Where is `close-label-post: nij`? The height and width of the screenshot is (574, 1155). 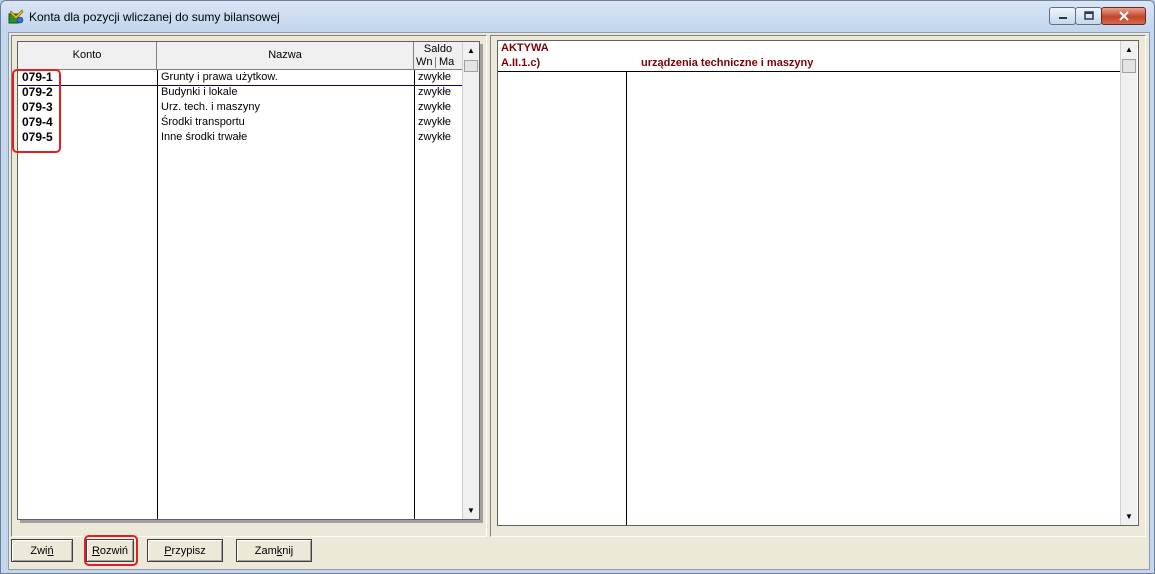 close-label-post: nij is located at coordinates (288, 550).